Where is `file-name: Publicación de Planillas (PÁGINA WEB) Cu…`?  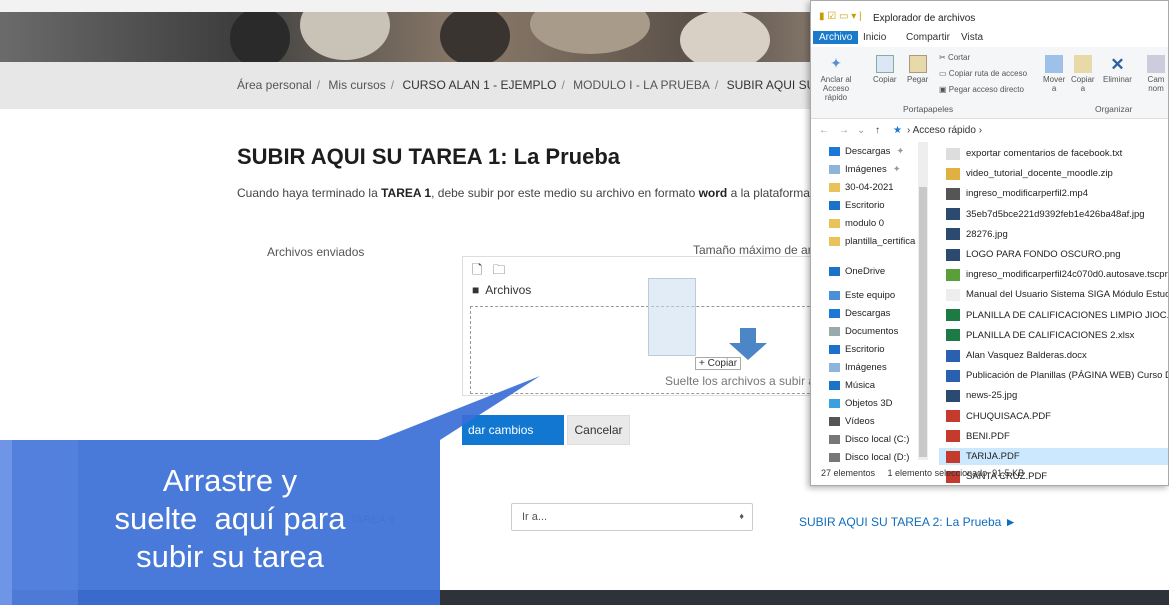
file-name: Publicación de Planillas (PÁGINA WEB) Cu… is located at coordinates (1067, 376).